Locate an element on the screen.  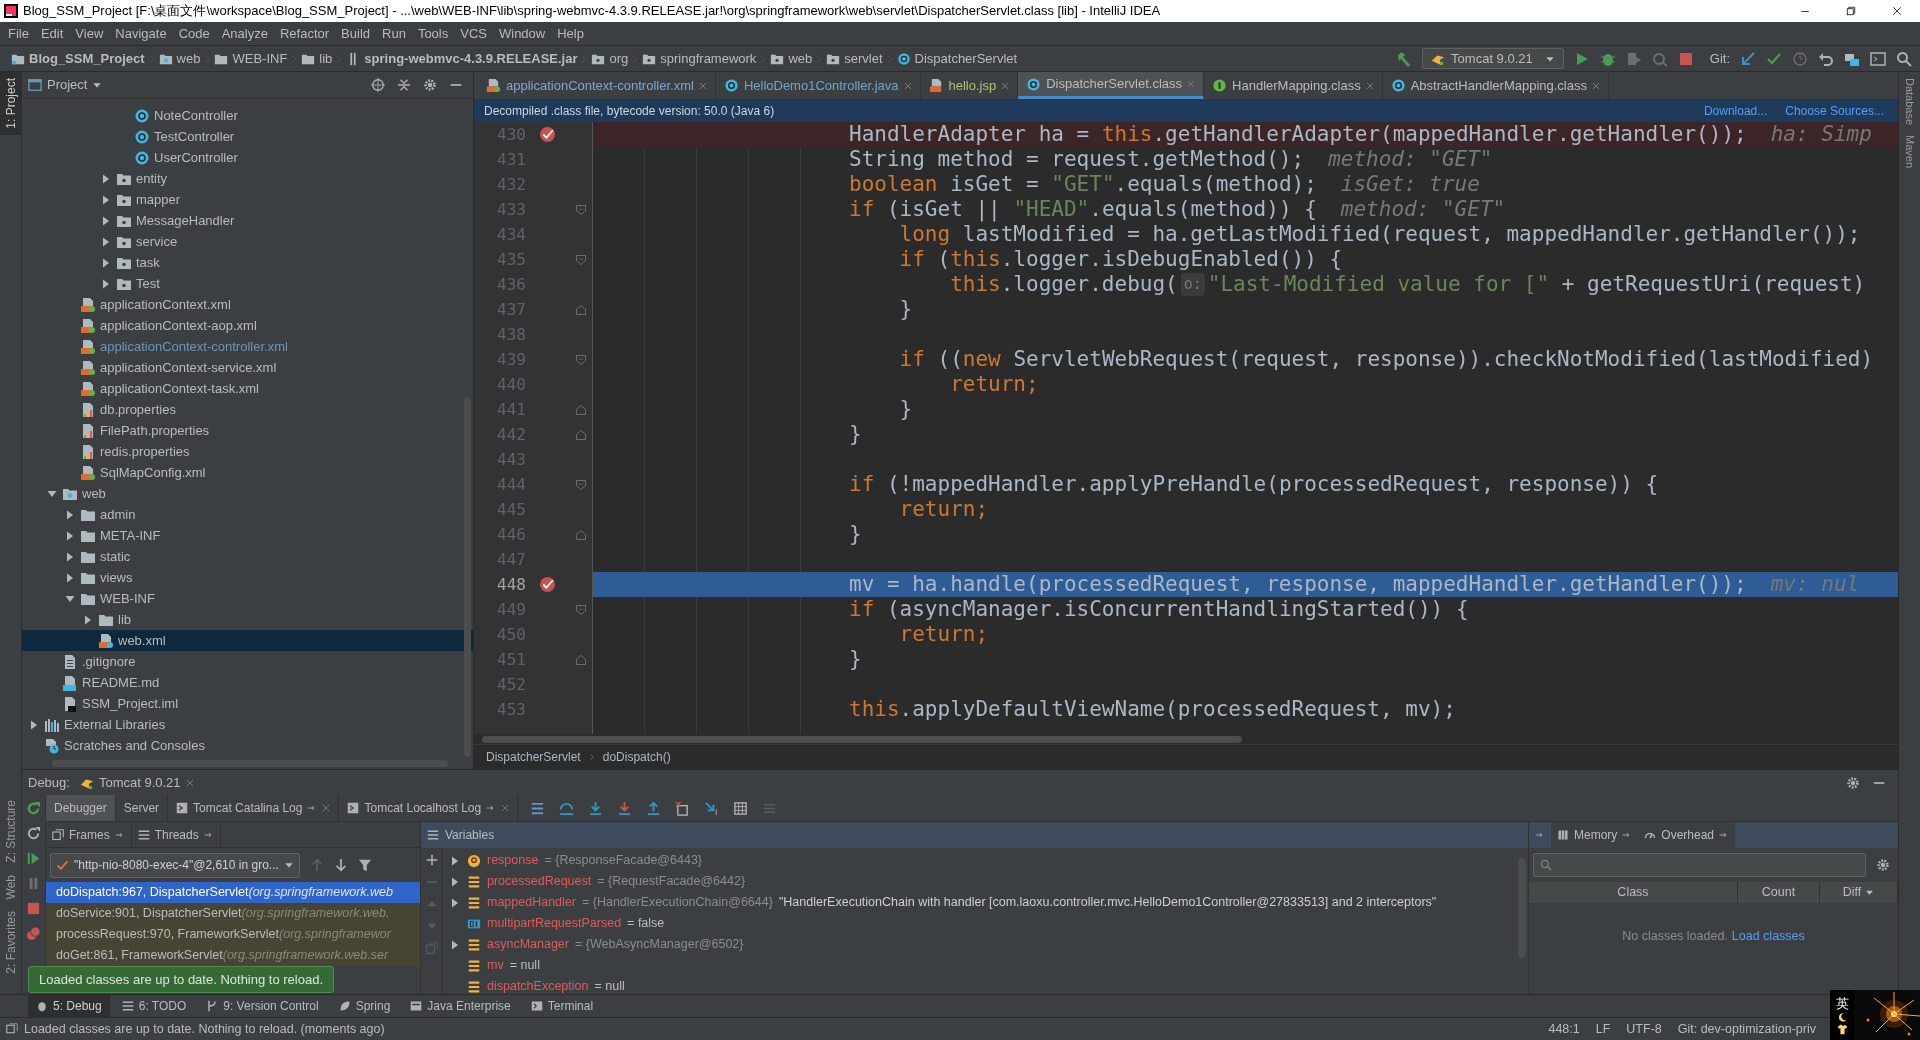
breadcrumb: org is located at coordinates (610, 58).